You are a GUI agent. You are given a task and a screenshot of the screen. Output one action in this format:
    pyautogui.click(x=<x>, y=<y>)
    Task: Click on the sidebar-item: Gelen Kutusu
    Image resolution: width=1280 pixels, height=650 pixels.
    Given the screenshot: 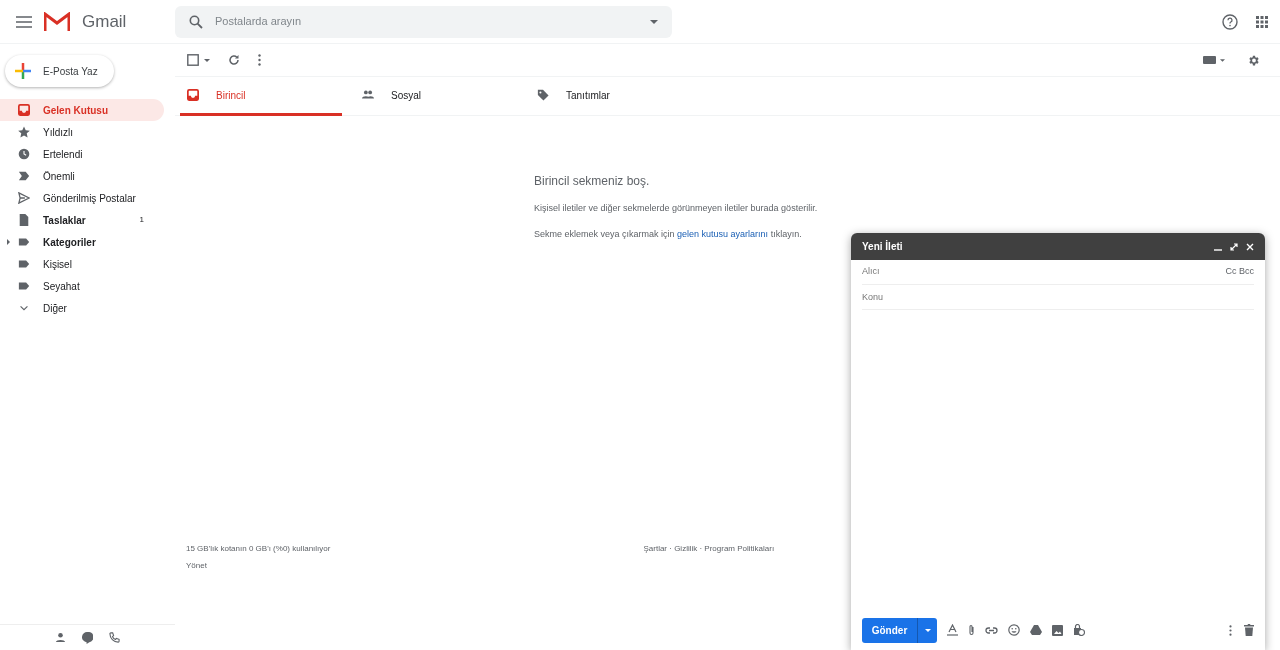 What is the action you would take?
    pyautogui.click(x=82, y=110)
    